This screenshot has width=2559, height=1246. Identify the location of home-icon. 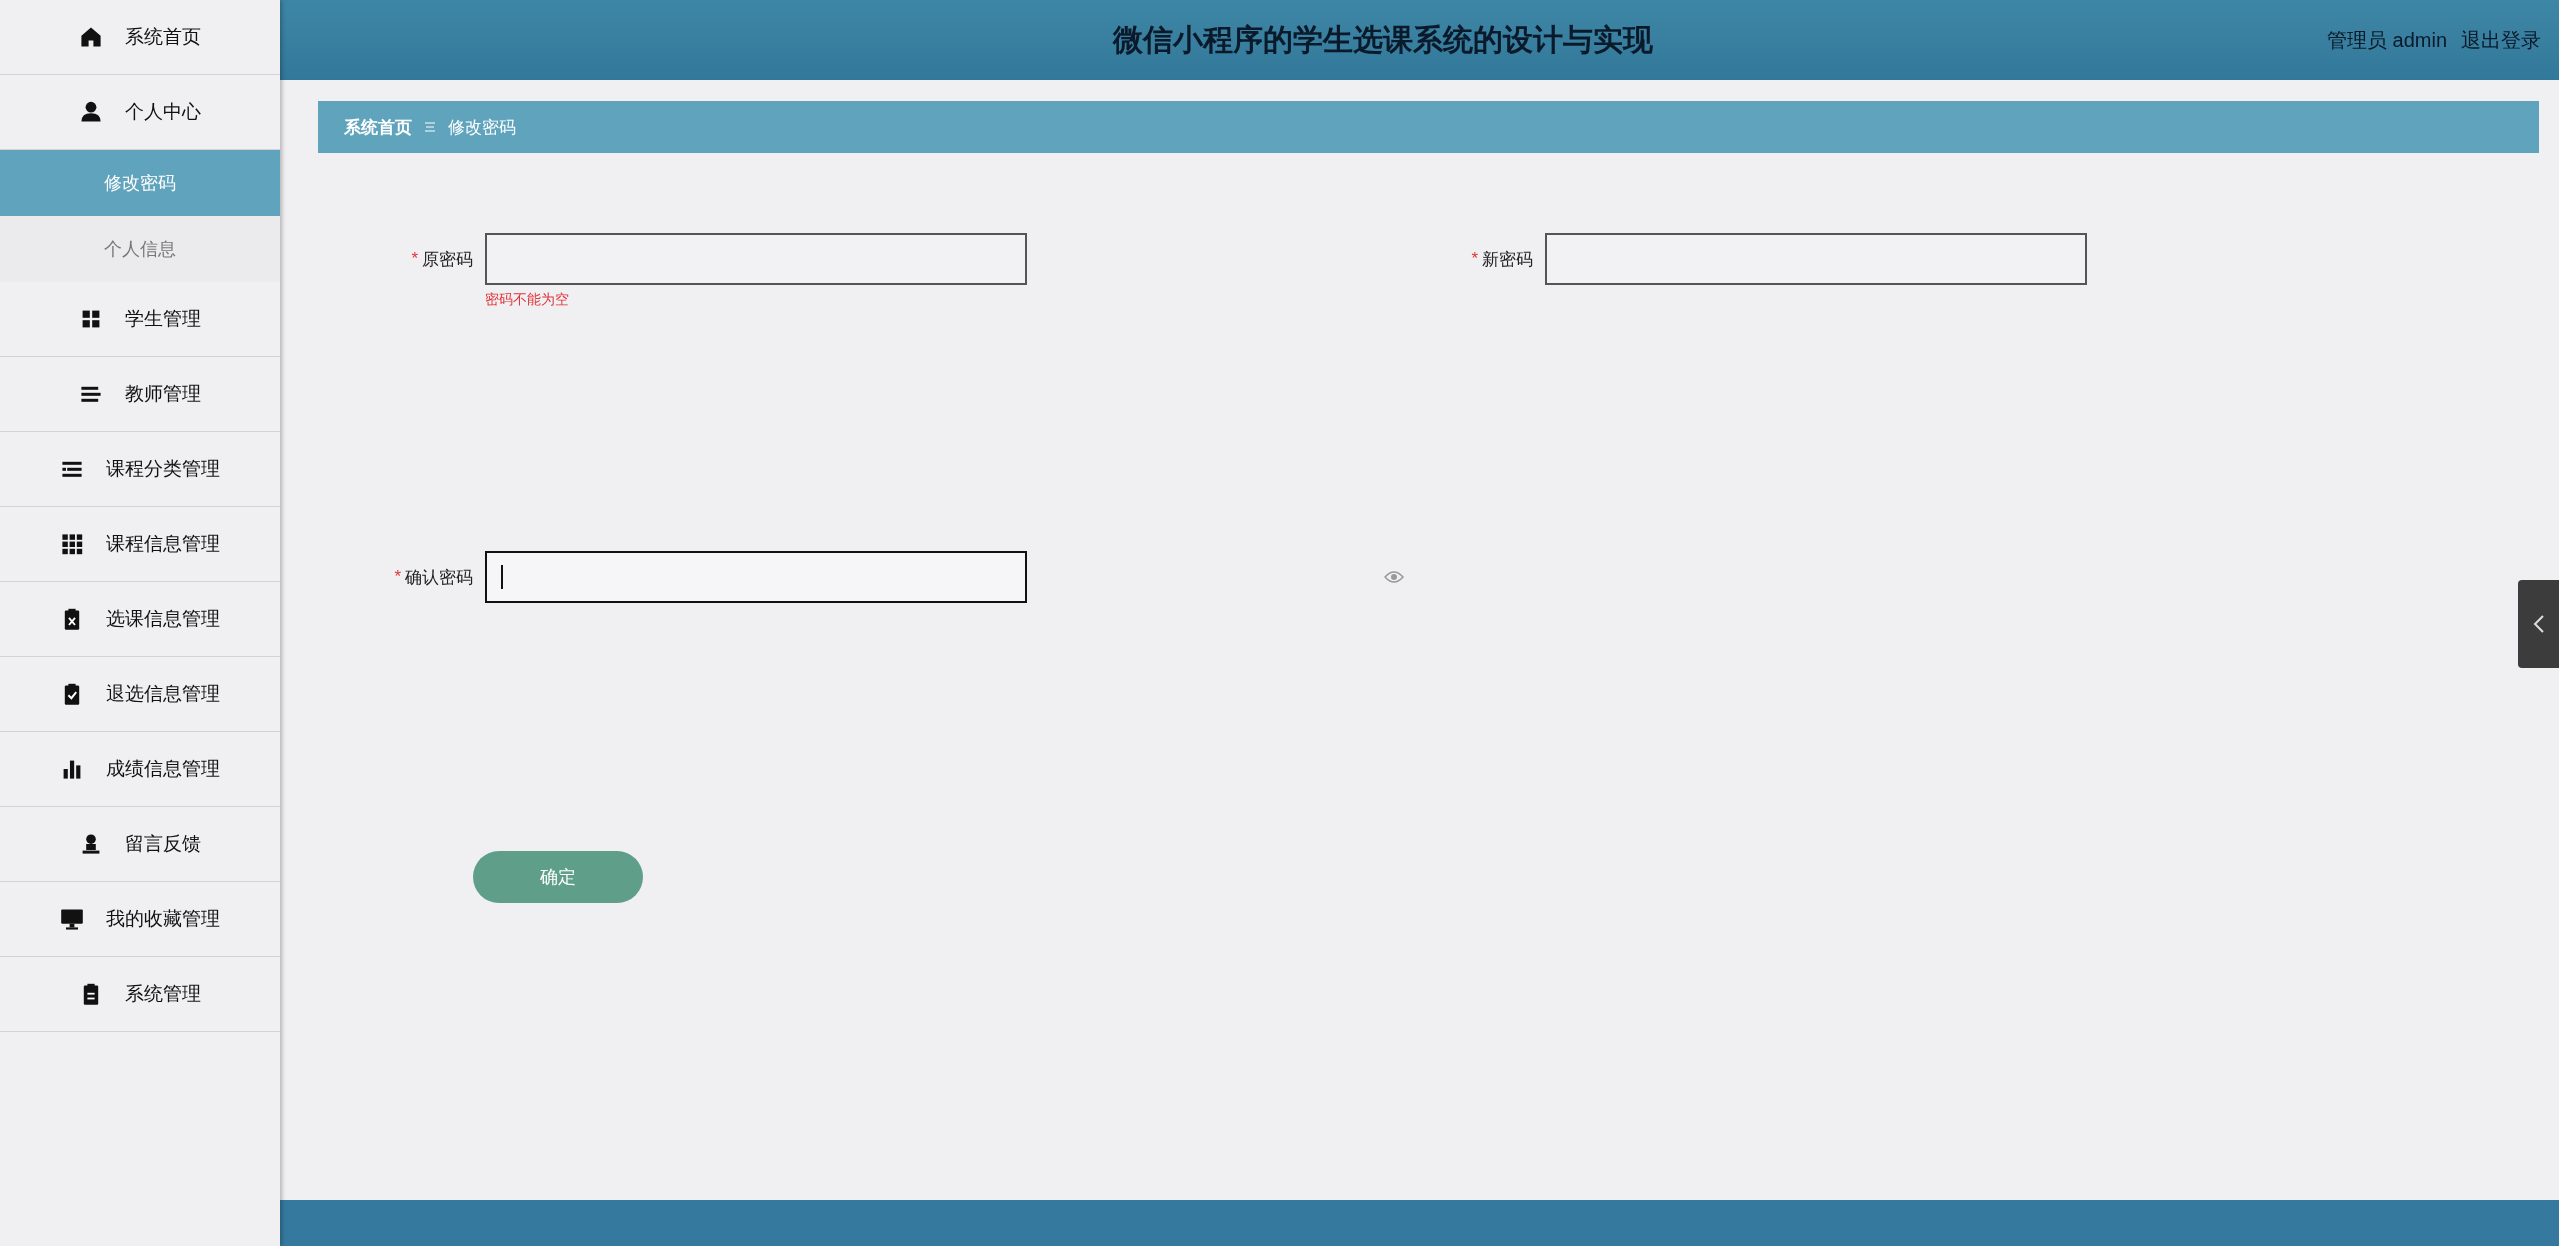
(91, 37).